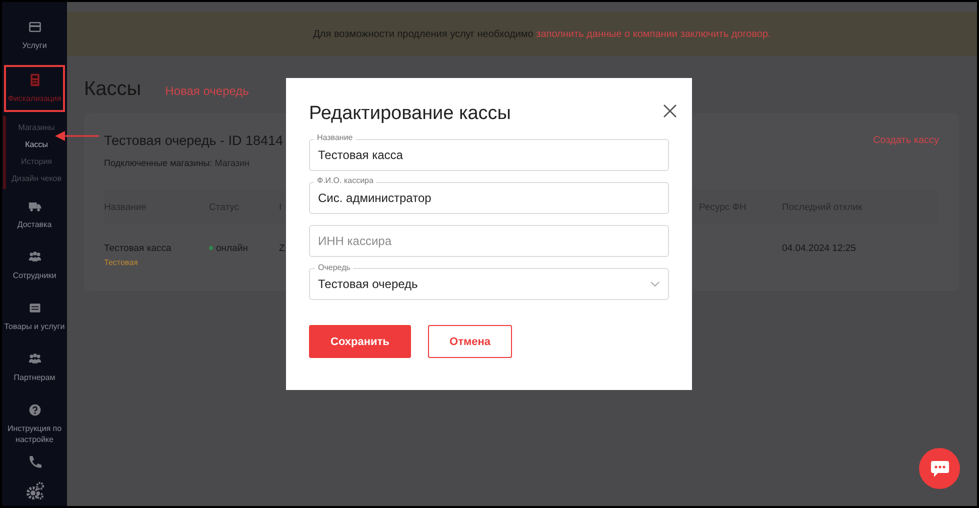 The image size is (979, 508). Describe the element at coordinates (35, 308) in the screenshot. I see `list-icon` at that location.